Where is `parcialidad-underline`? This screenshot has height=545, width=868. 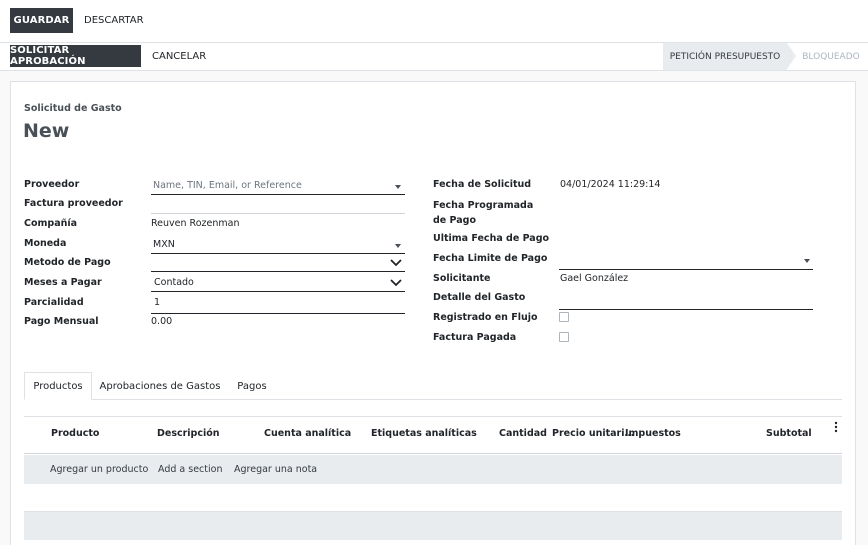 parcialidad-underline is located at coordinates (278, 313).